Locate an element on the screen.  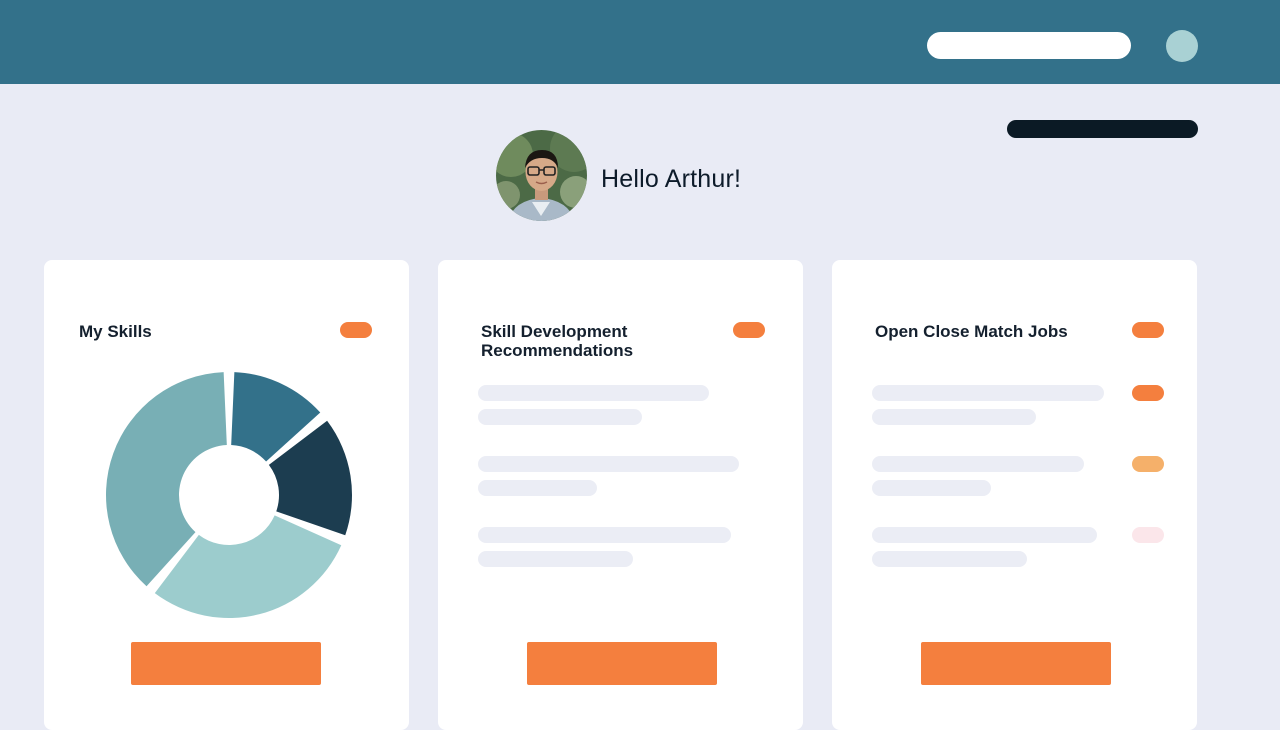
view-recommendations-button is located at coordinates (622, 663).